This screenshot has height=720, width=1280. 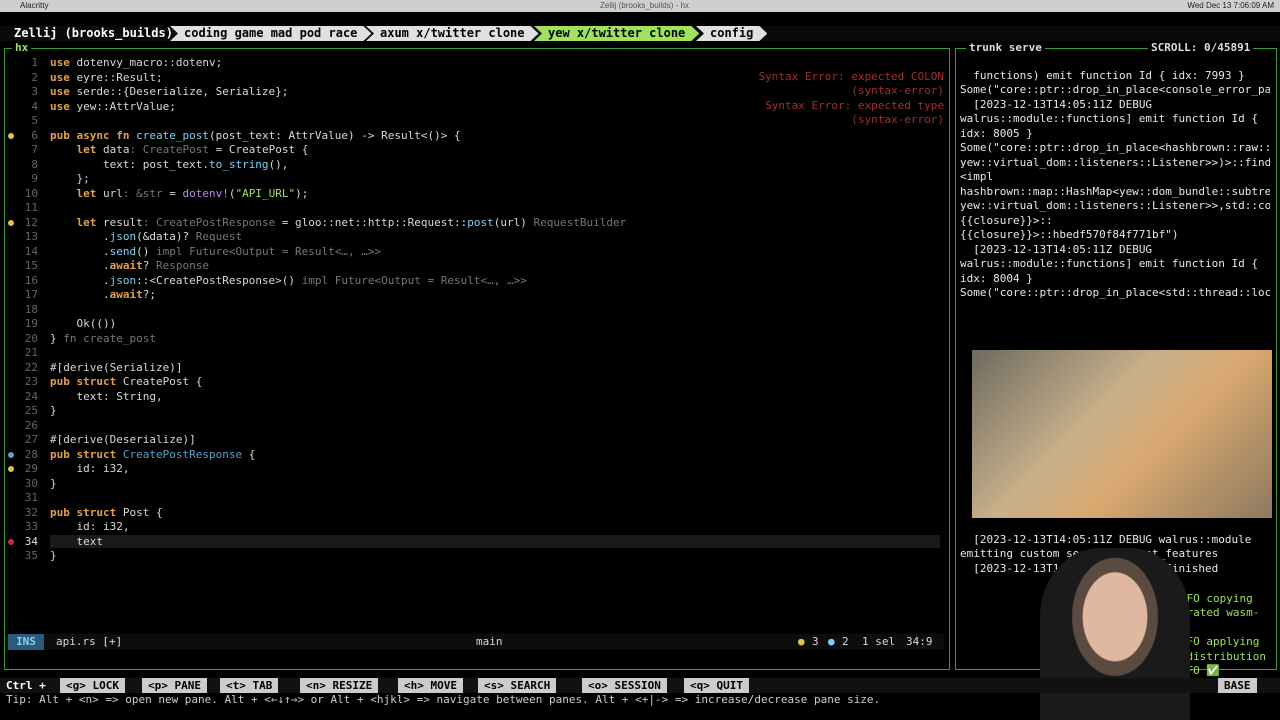 I want to click on app-name: Alacritty, so click(x=34, y=6).